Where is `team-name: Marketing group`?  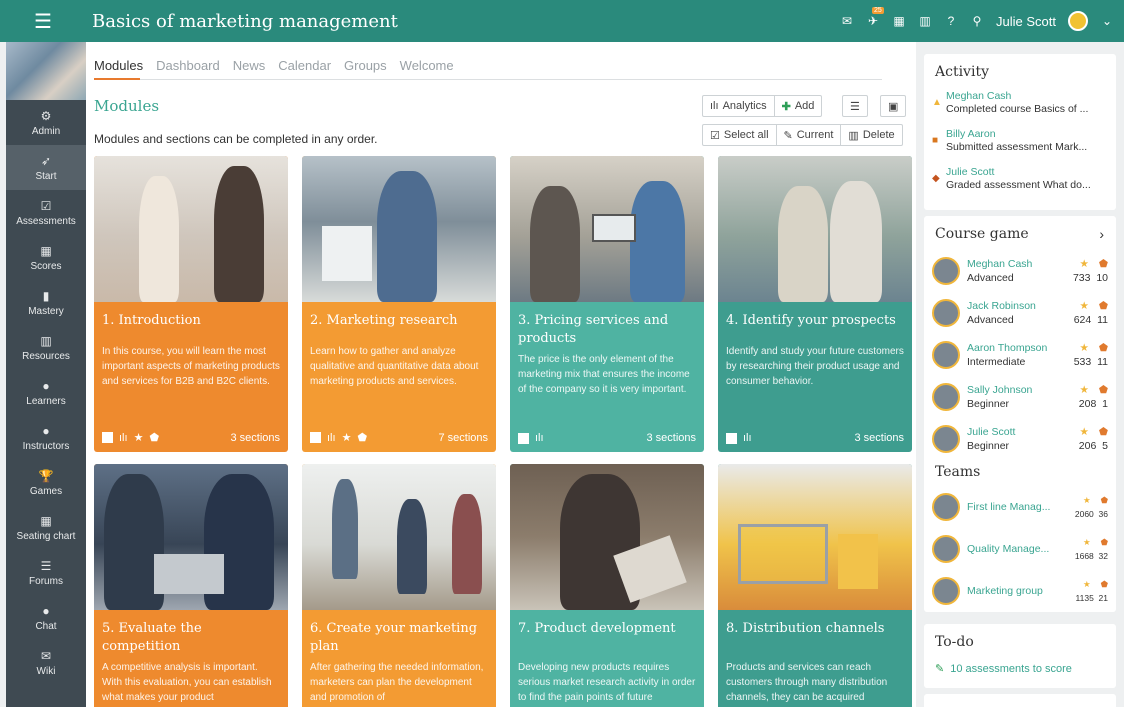
team-name: Marketing group is located at coordinates (1013, 591).